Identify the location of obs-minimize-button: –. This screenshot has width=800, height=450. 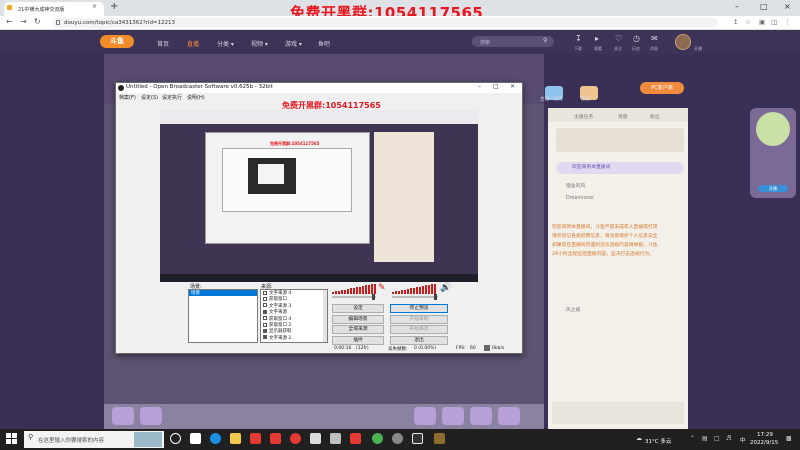
(479, 86).